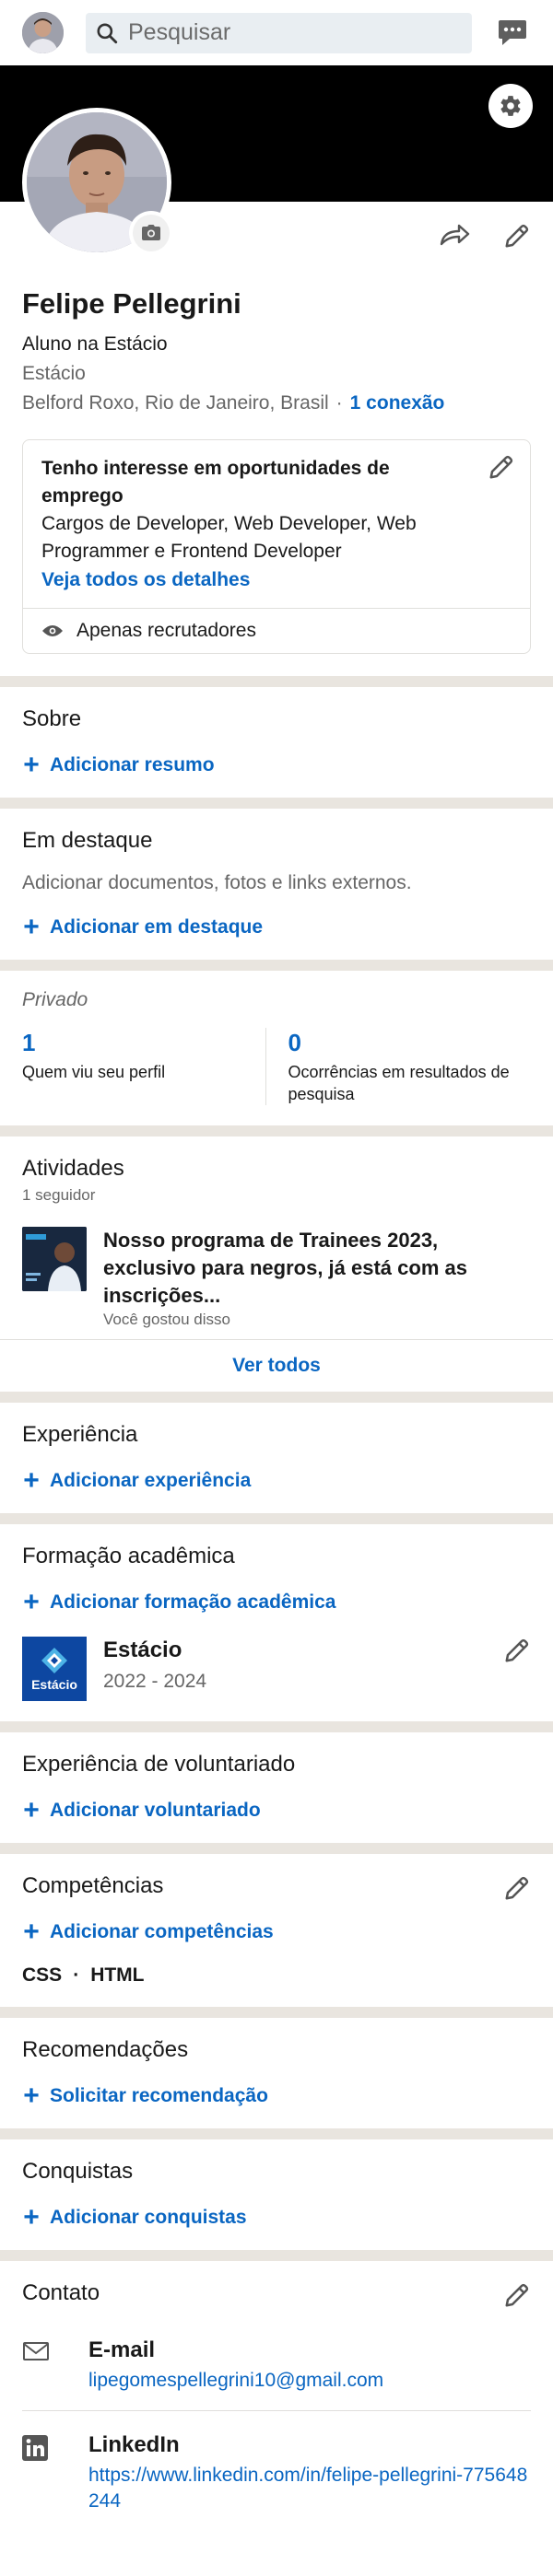 This screenshot has height=2576, width=553. What do you see at coordinates (54, 373) in the screenshot?
I see `profile-company: Estácio` at bounding box center [54, 373].